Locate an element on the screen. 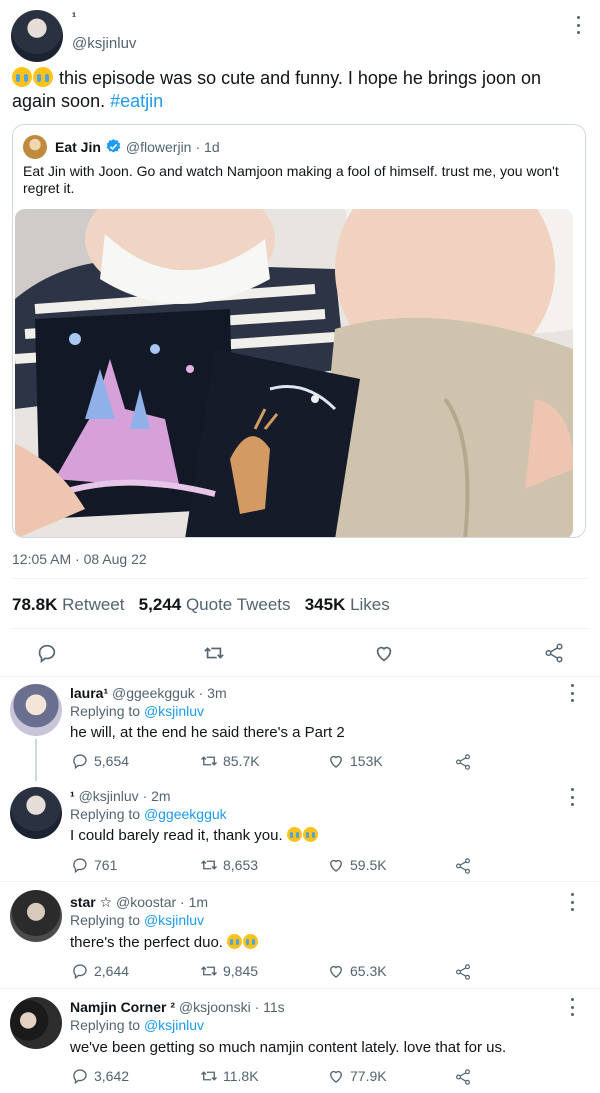  hashtag-link: #eatjin is located at coordinates (136, 101).